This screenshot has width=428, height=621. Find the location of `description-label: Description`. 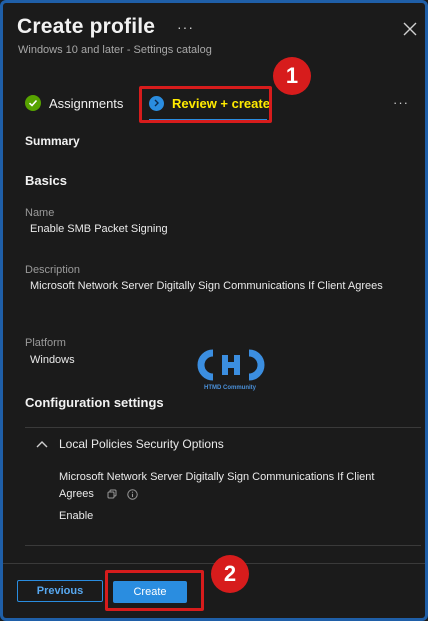

description-label: Description is located at coordinates (53, 270).